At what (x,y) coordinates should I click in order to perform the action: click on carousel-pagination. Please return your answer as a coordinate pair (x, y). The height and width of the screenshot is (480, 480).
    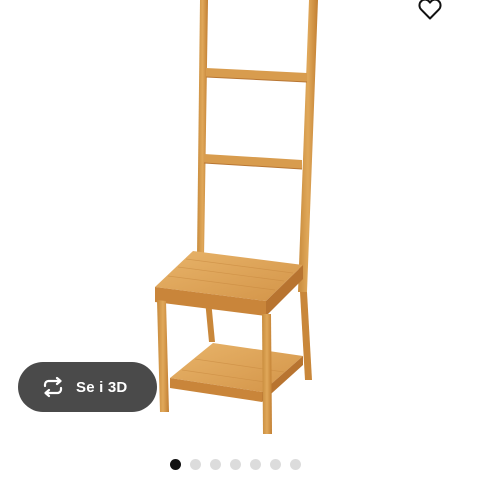
    Looking at the image, I should click on (235, 464).